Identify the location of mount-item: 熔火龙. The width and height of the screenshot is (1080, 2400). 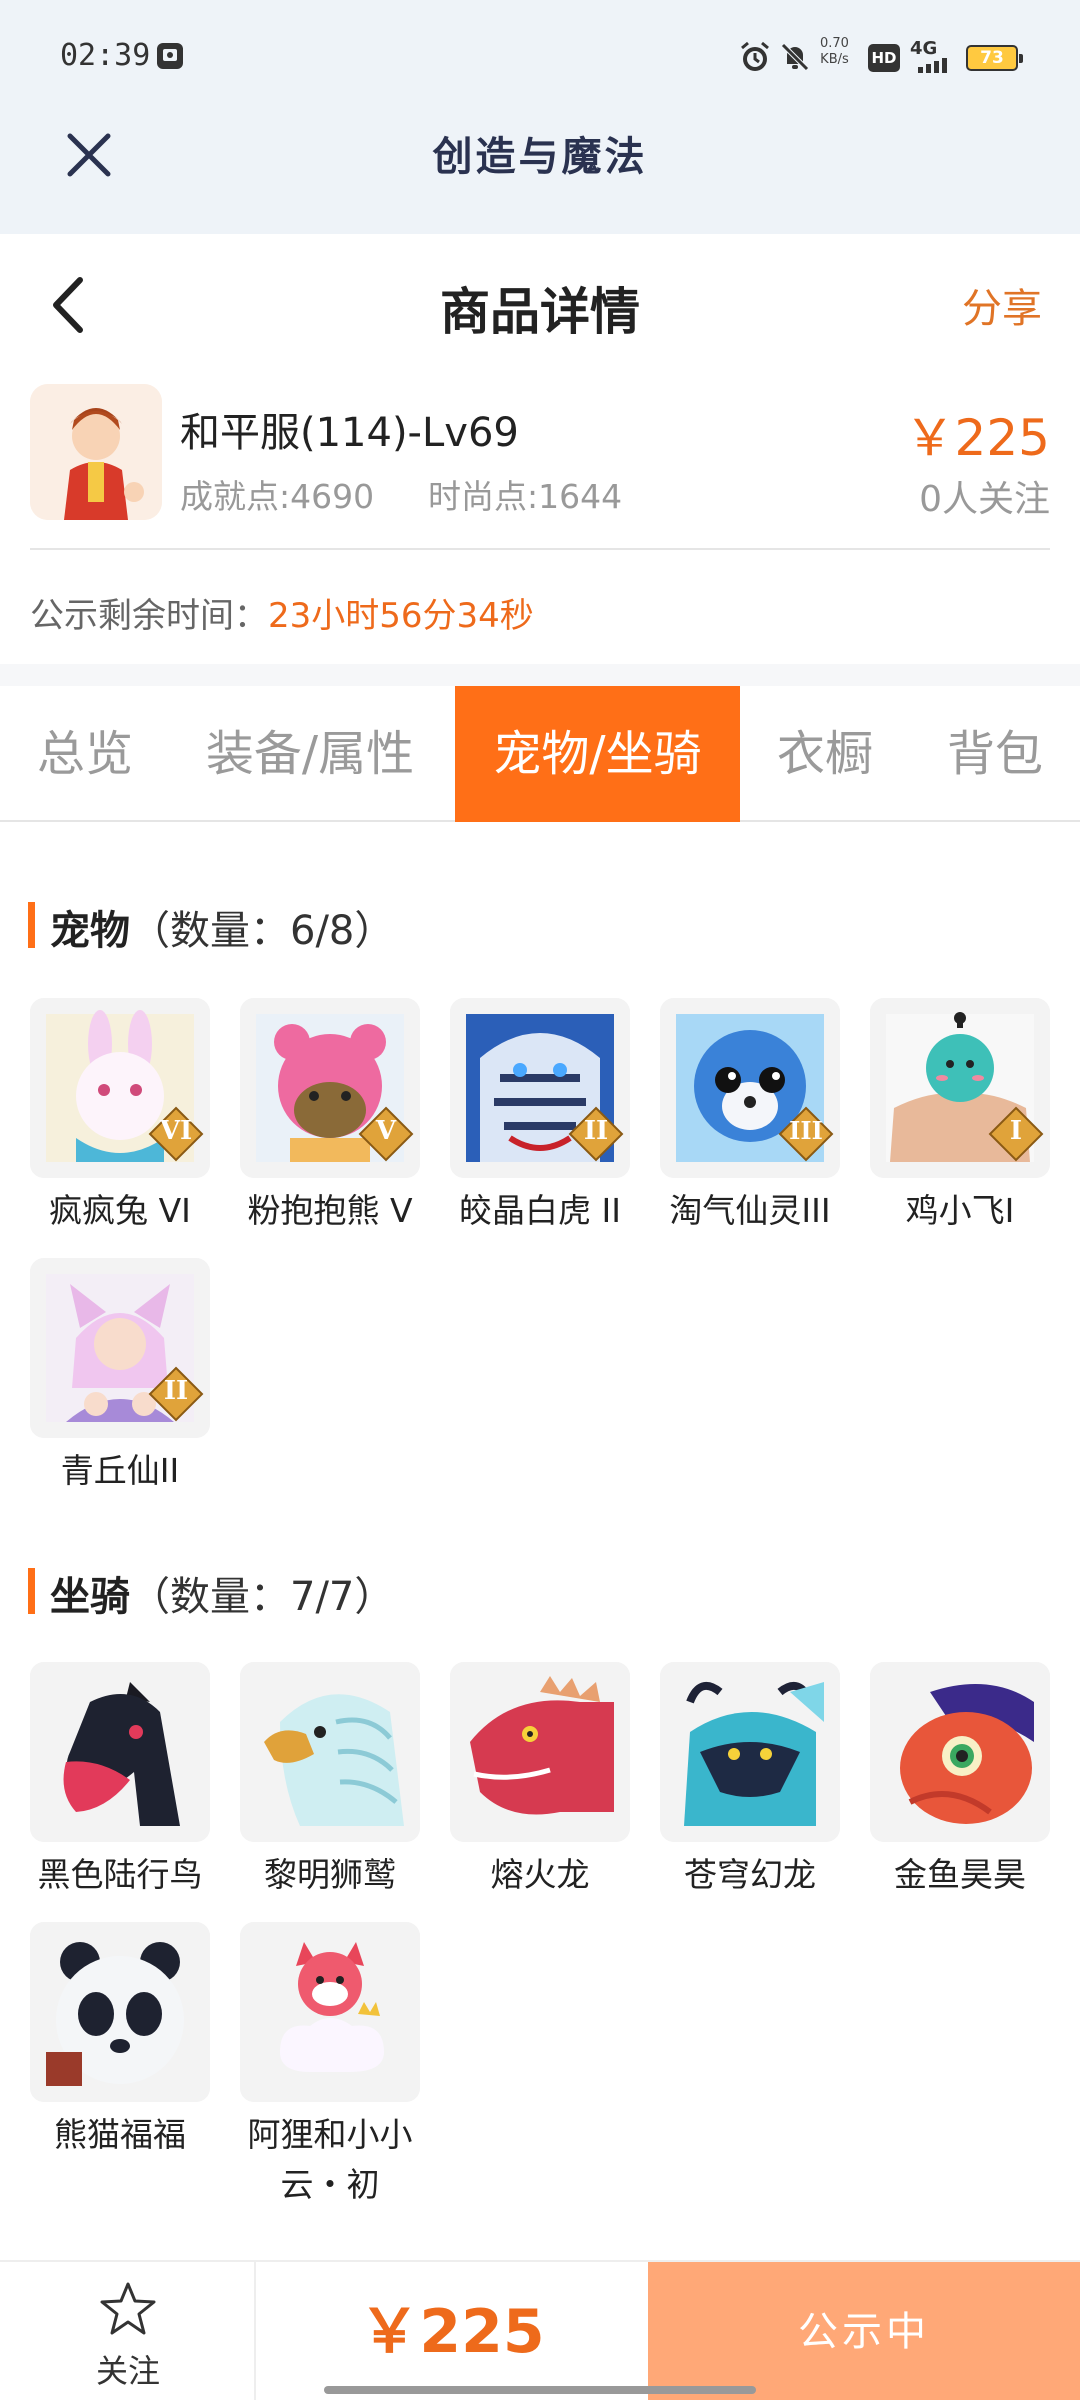
(540, 1781).